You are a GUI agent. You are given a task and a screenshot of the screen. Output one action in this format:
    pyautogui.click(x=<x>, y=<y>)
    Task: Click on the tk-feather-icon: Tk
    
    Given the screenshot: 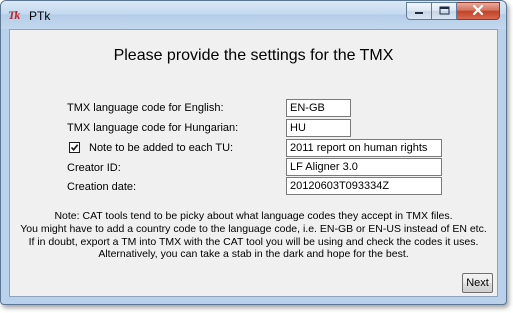 What is the action you would take?
    pyautogui.click(x=14, y=15)
    